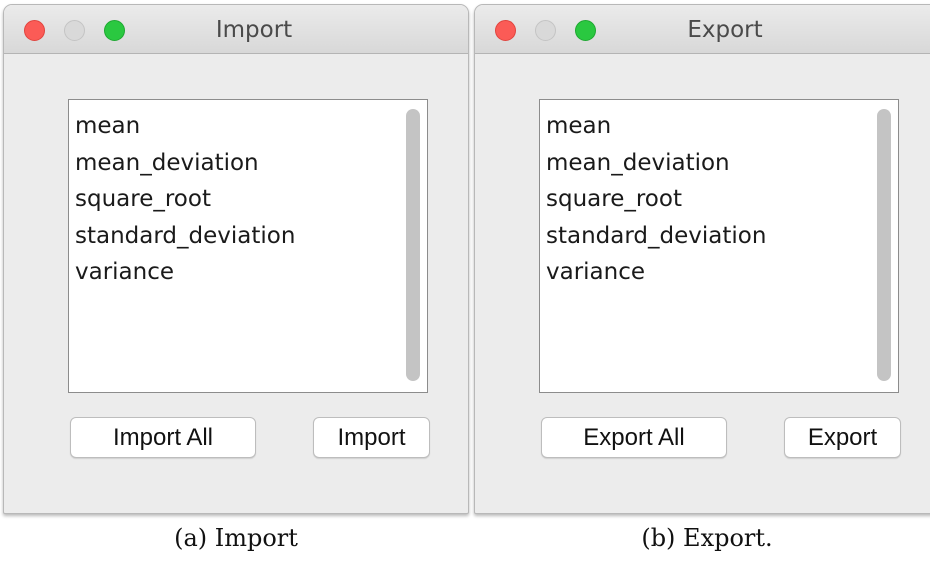 The image size is (930, 561). Describe the element at coordinates (163, 437) in the screenshot. I see `import-all-button: Import All` at that location.